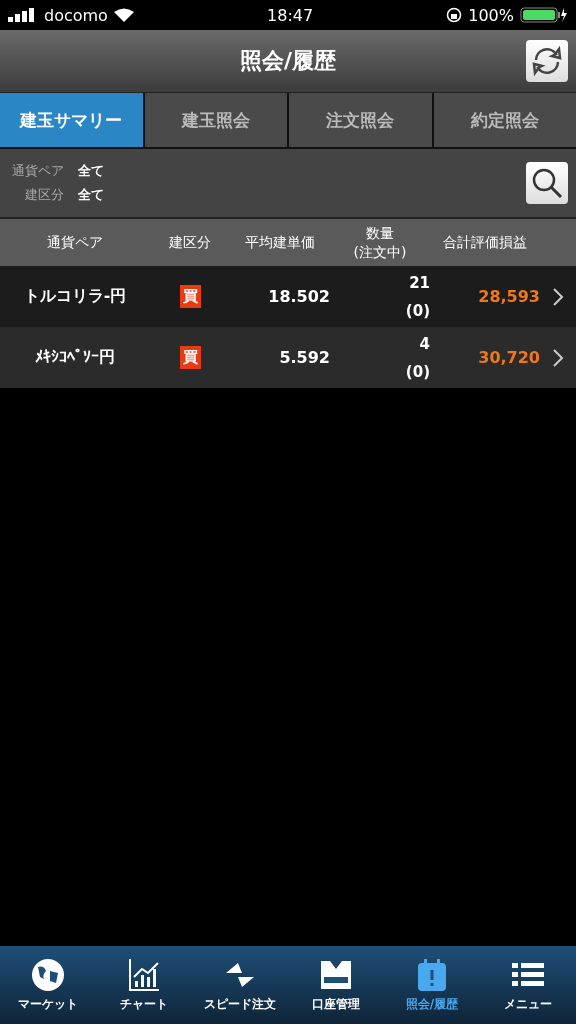 This screenshot has height=1024, width=576. Describe the element at coordinates (485, 242) in the screenshot. I see `column-header: 合計評価損益` at that location.